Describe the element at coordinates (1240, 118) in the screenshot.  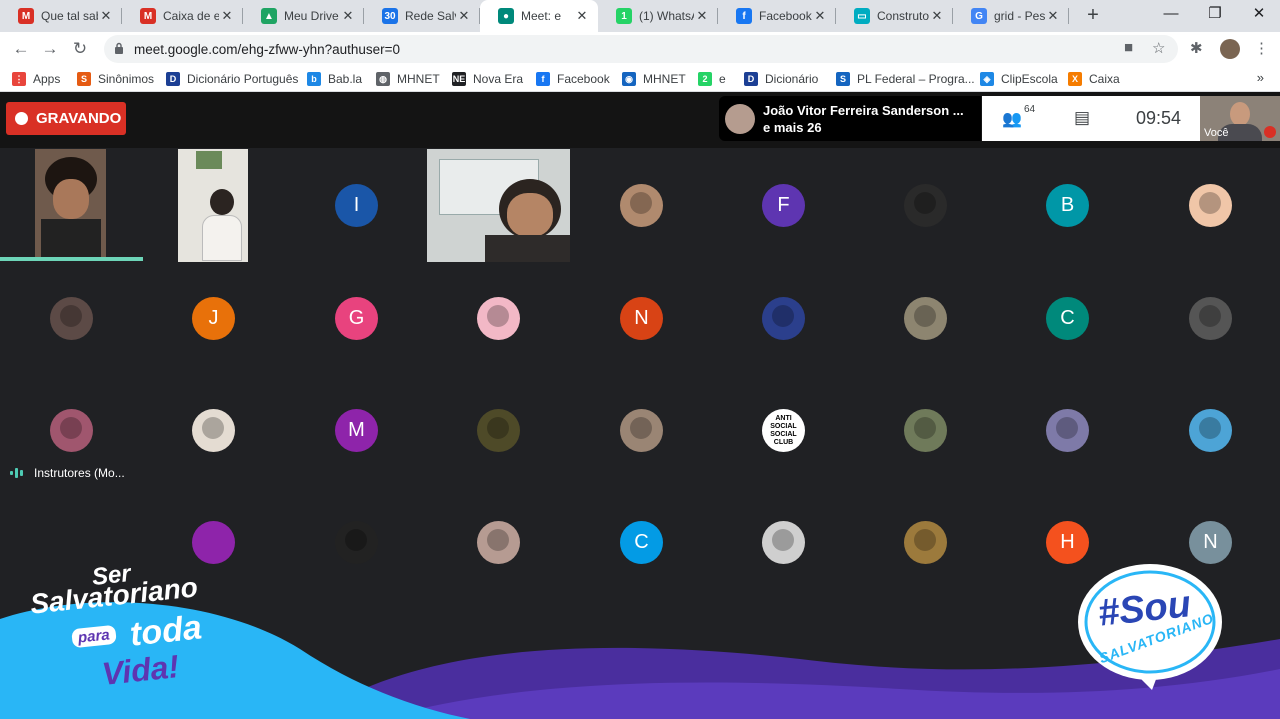
I see `self-view-tile: Você` at that location.